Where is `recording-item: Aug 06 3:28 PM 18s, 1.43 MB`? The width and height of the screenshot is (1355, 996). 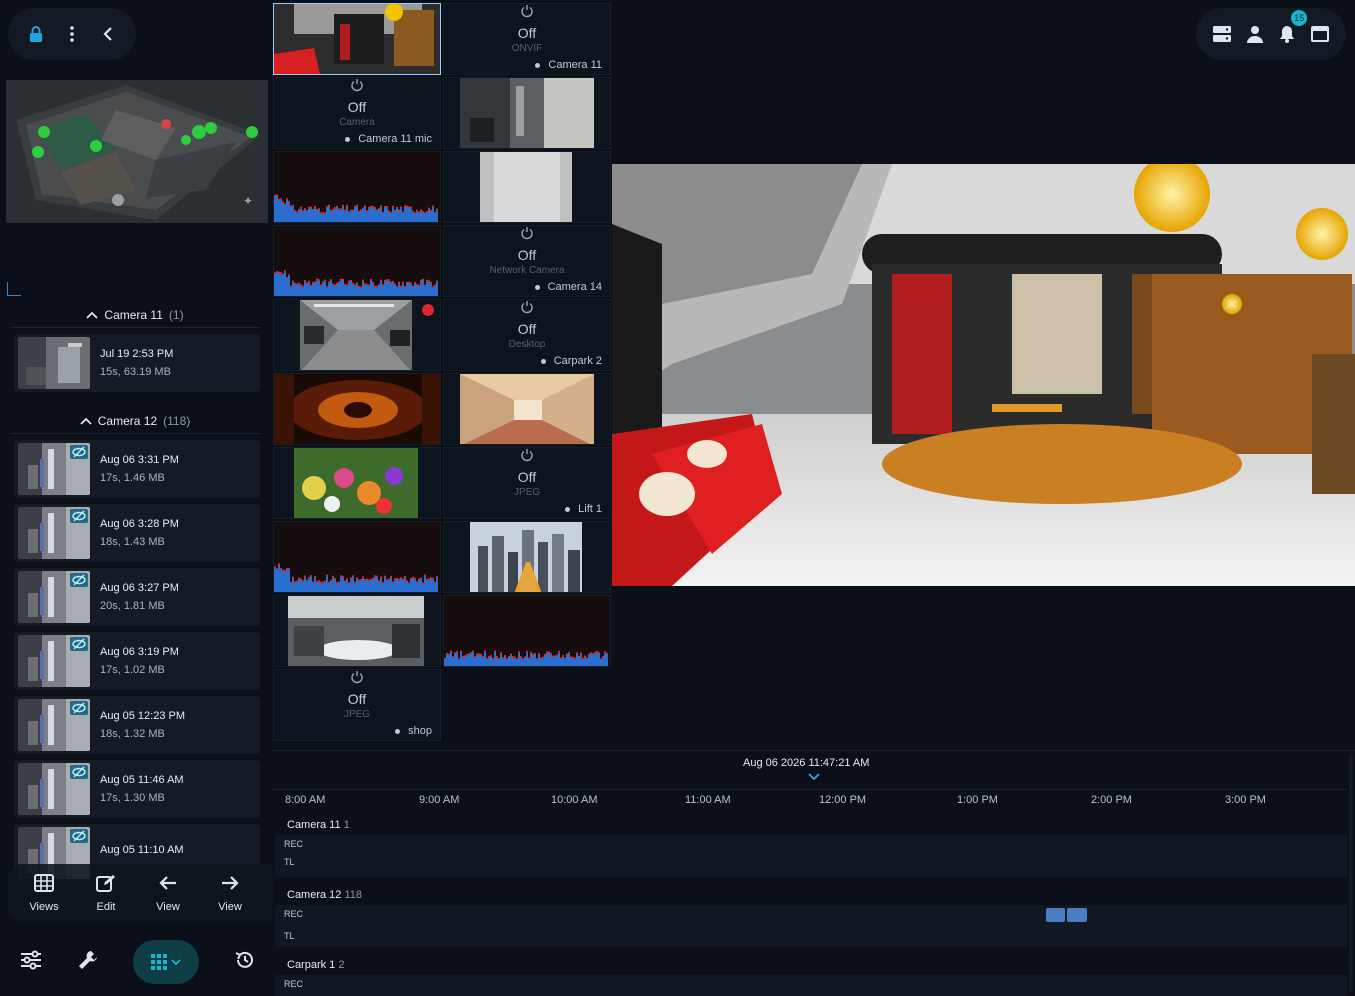 recording-item: Aug 06 3:28 PM 18s, 1.43 MB is located at coordinates (137, 533).